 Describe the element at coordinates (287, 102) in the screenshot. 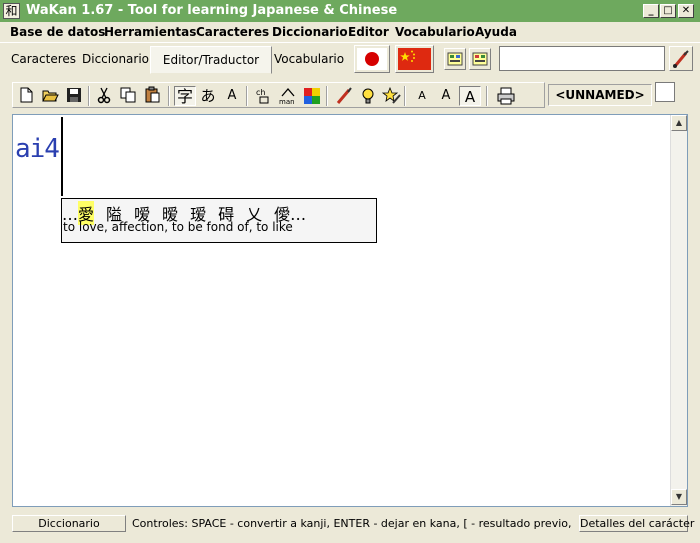

I see `svg-text: man` at that location.